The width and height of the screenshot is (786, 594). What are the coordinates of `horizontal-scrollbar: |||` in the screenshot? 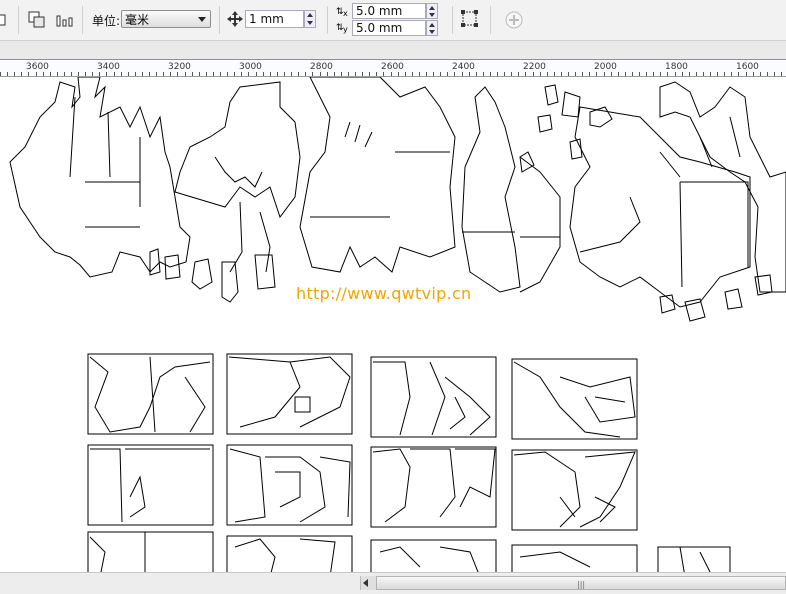 It's located at (393, 583).